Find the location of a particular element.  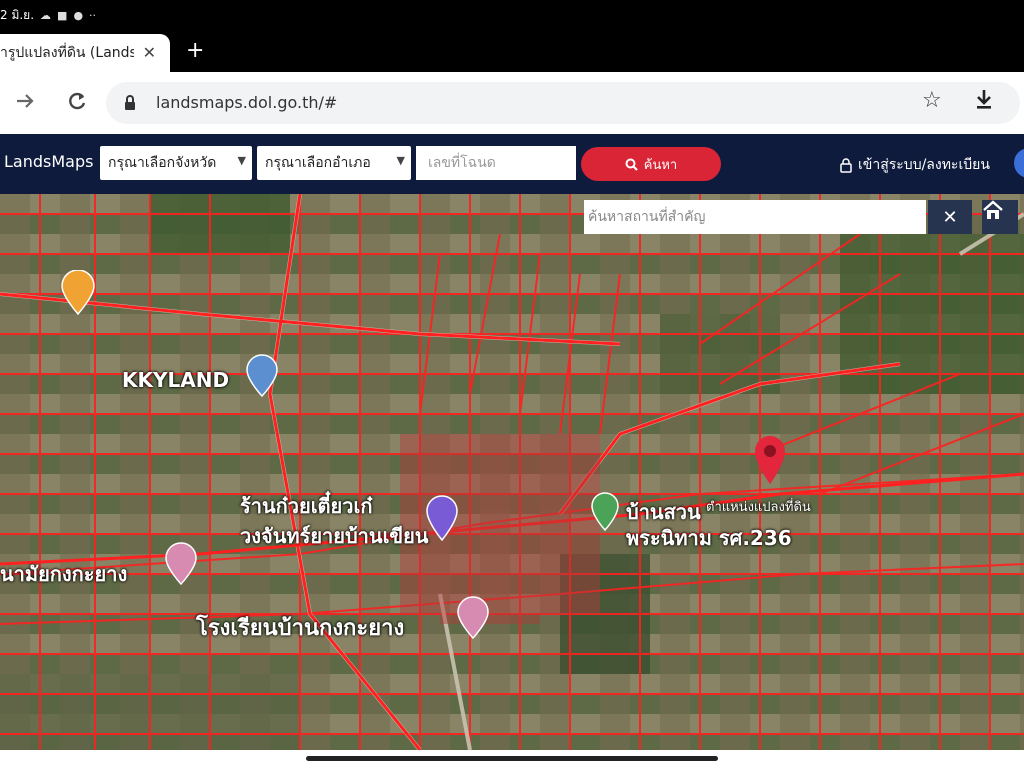

map-label-parcel: ตำแหน่งแปลงที่ดิน is located at coordinates (758, 507).